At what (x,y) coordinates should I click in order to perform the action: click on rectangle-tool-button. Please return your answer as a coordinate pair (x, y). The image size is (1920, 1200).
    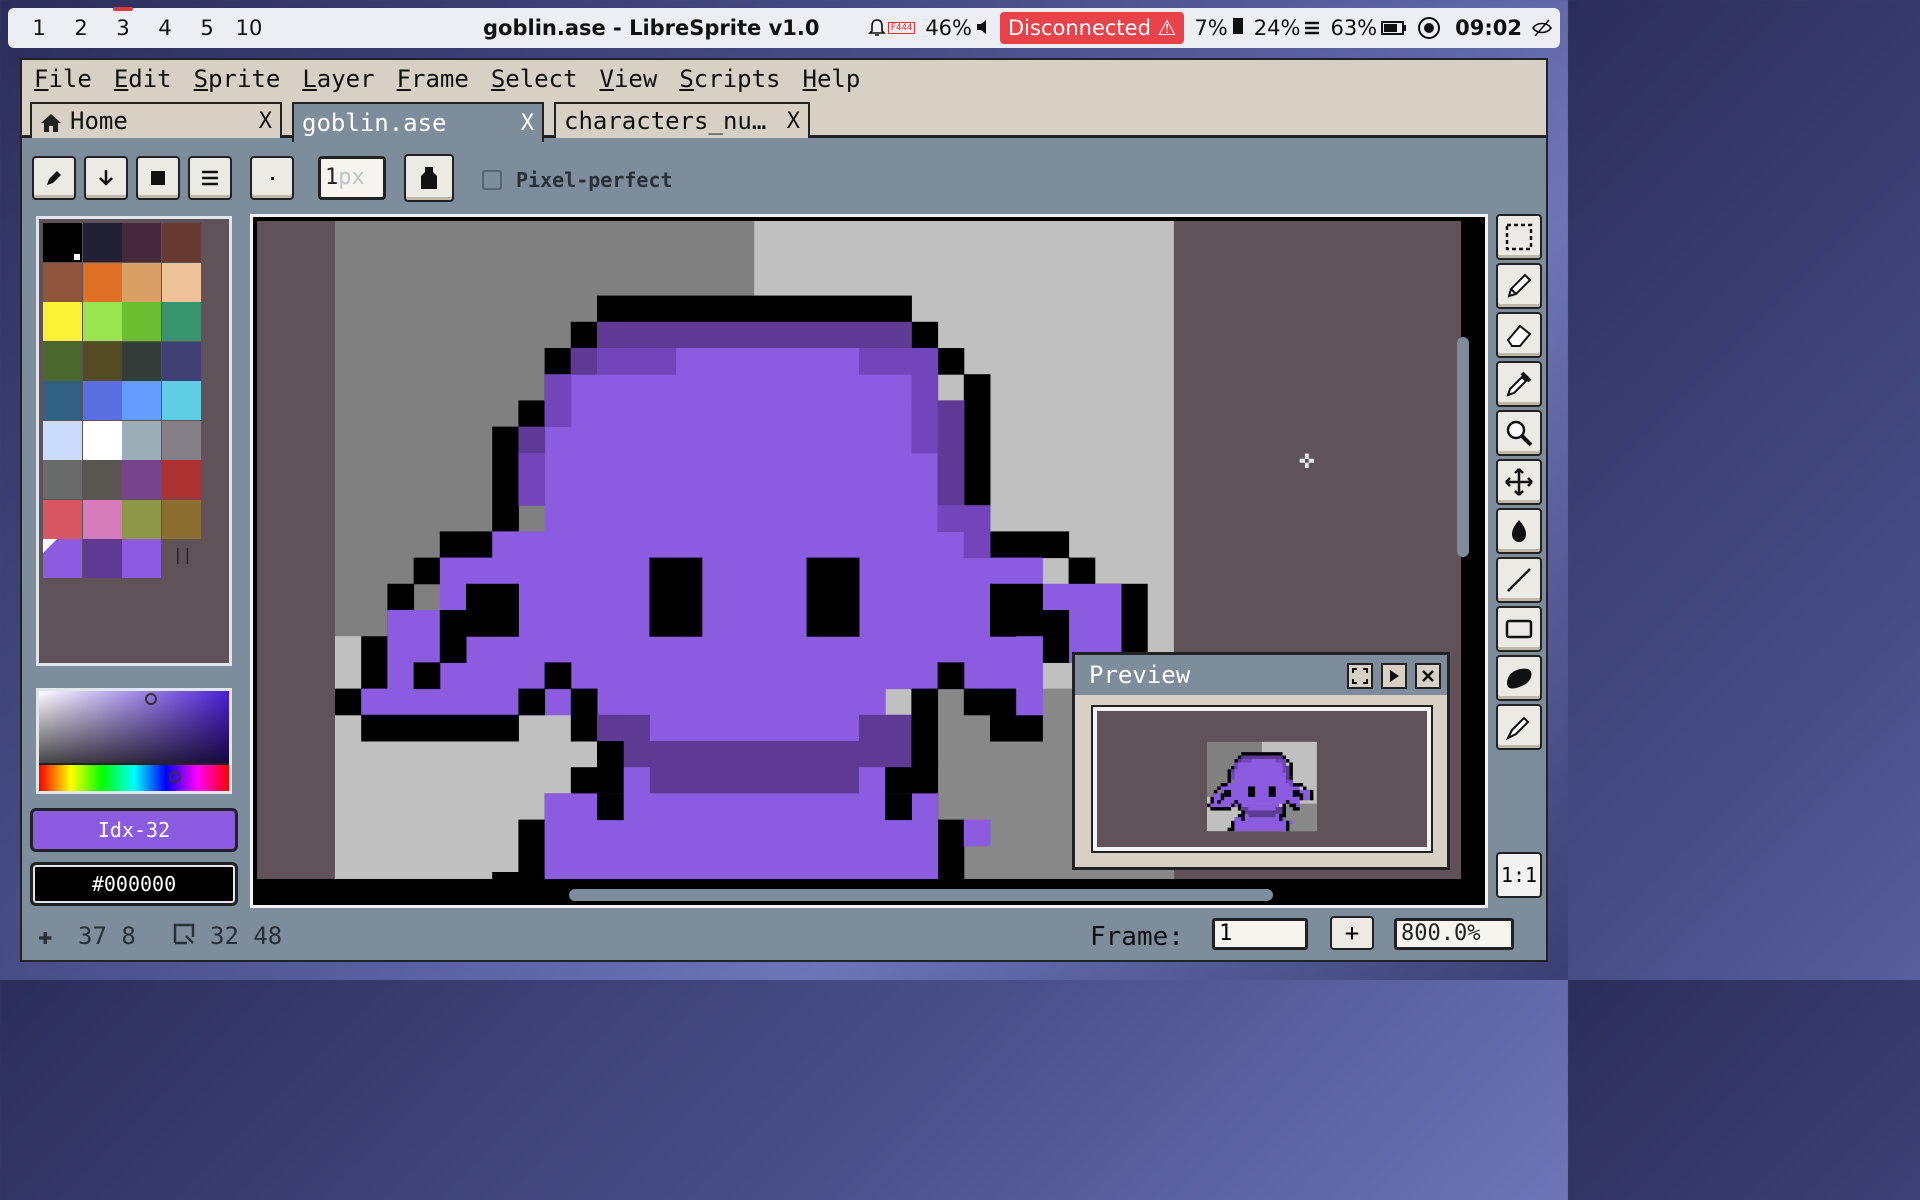
    Looking at the image, I should click on (1519, 629).